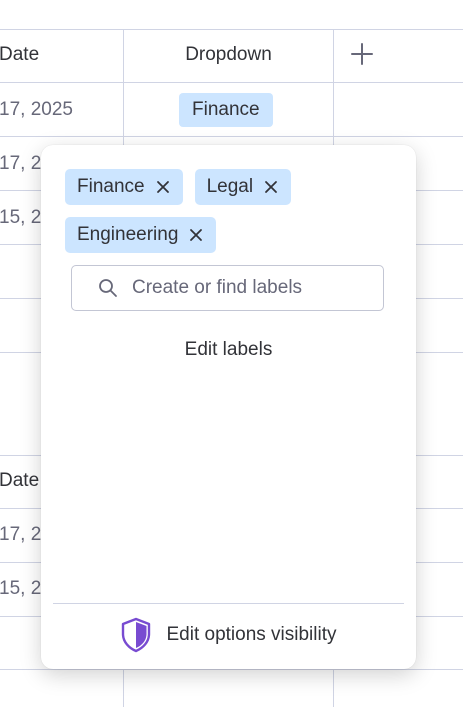  Describe the element at coordinates (228, 55) in the screenshot. I see `column-header-dropdown: Dropdown` at that location.